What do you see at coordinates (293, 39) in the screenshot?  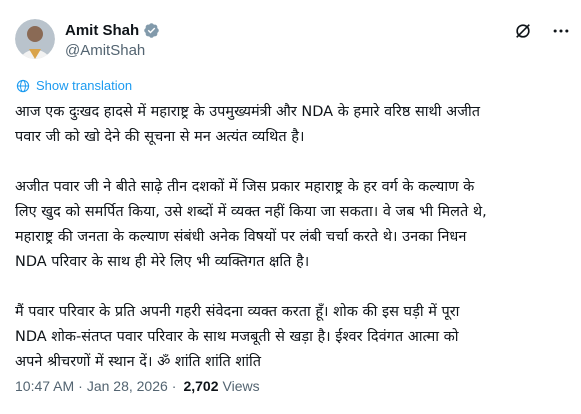 I see `tweet-header: Amit Shah @AmitShah` at bounding box center [293, 39].